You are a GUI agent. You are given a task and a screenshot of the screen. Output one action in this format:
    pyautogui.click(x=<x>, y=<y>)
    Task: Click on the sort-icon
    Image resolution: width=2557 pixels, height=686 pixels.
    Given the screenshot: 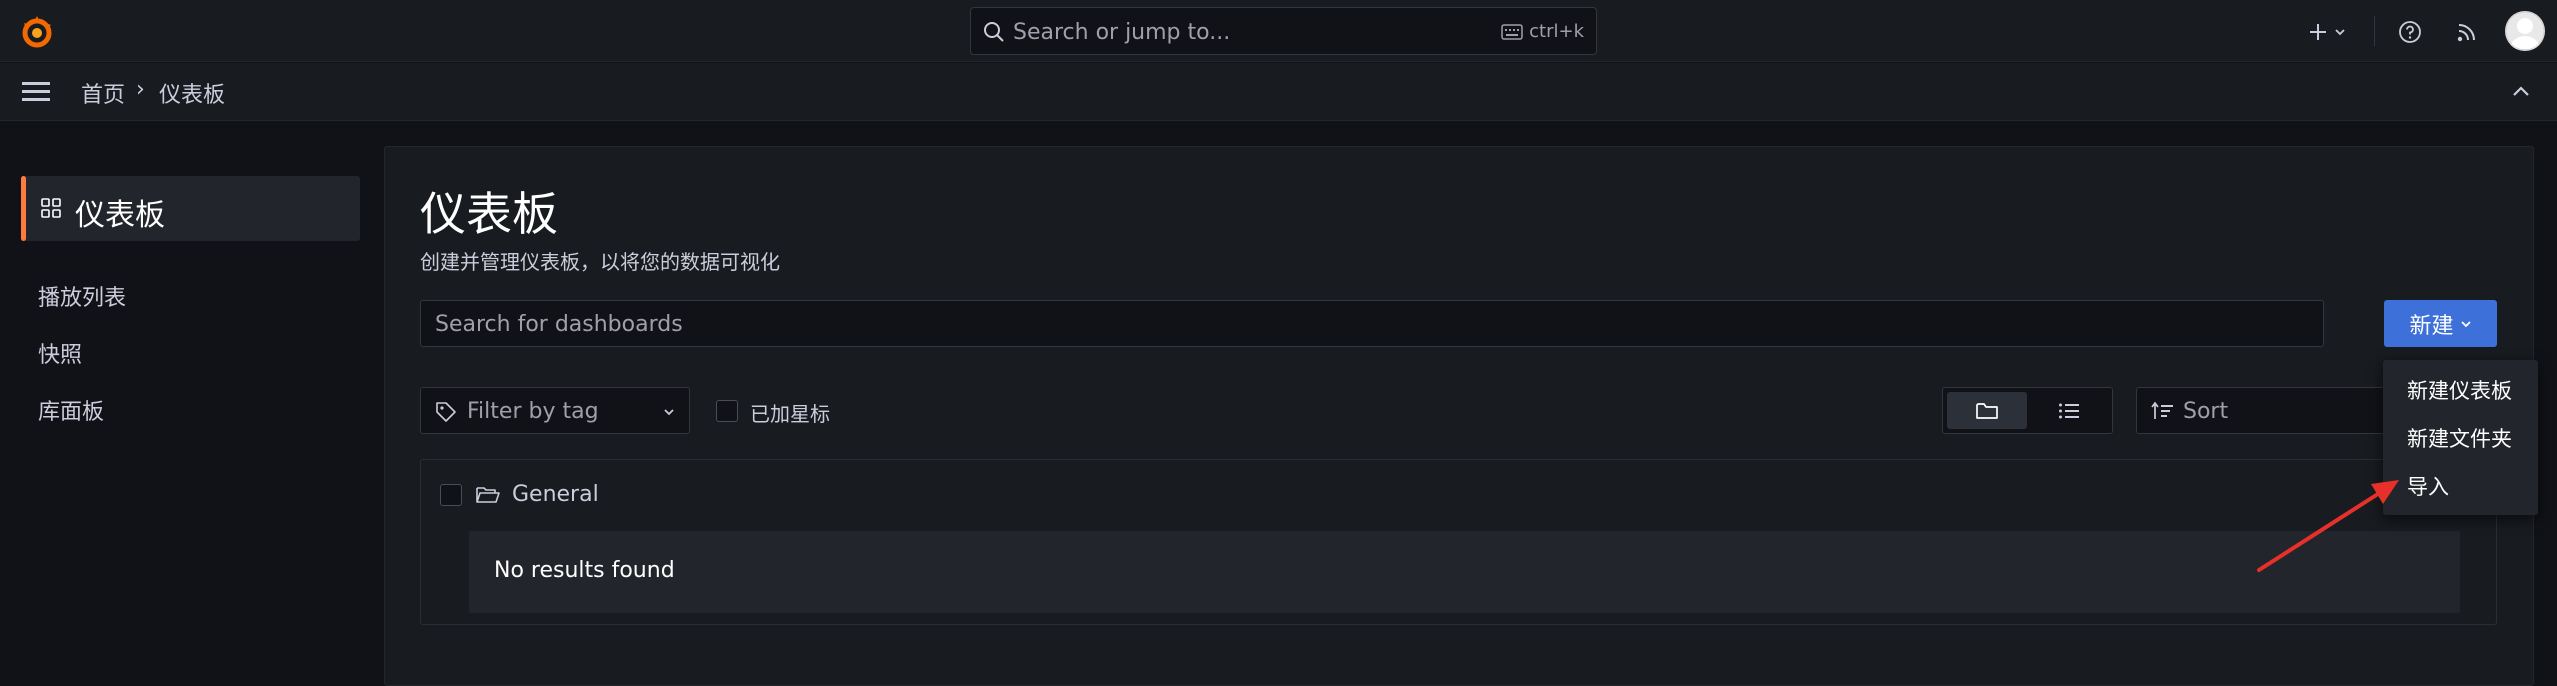 What is the action you would take?
    pyautogui.click(x=2163, y=411)
    